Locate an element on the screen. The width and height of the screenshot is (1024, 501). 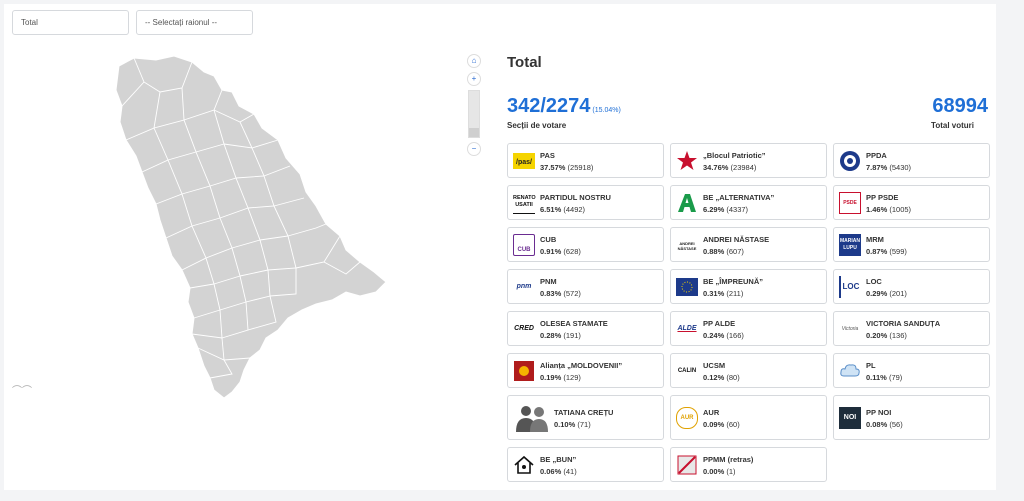
ppmm-logo-icon is located at coordinates (687, 465).